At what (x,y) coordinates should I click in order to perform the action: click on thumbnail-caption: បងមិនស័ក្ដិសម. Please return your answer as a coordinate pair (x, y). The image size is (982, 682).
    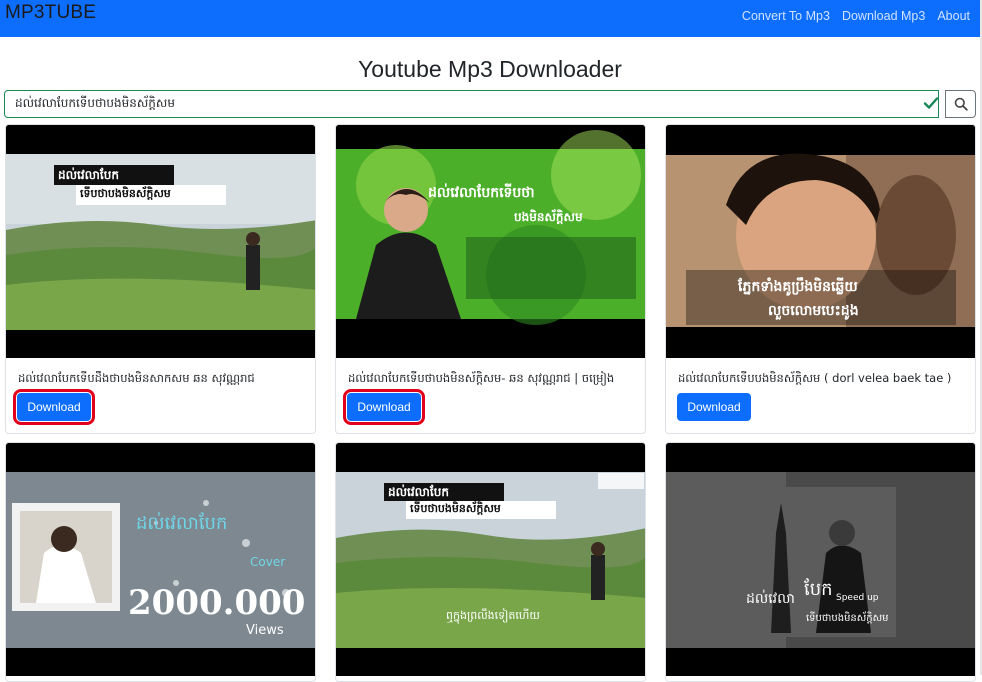
    Looking at the image, I should click on (548, 217).